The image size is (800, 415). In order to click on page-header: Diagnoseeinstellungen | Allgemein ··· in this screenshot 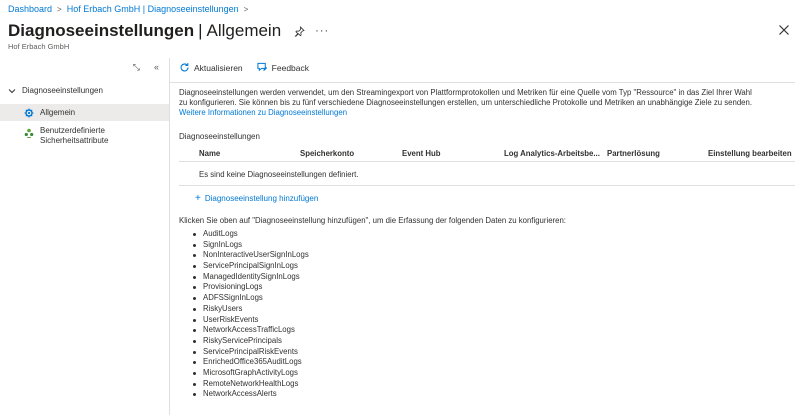, I will do `click(168, 31)`.